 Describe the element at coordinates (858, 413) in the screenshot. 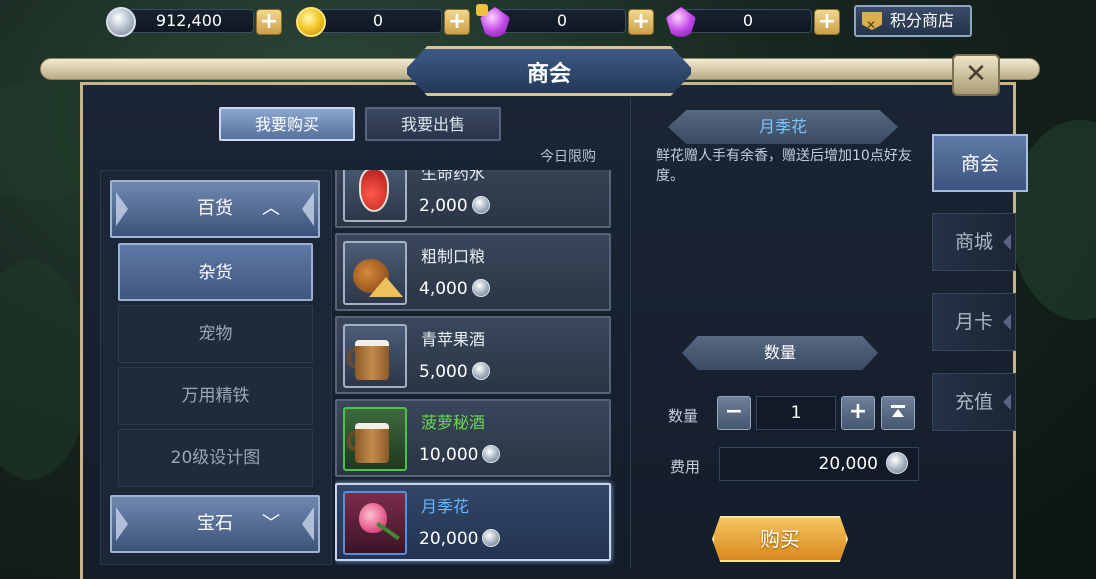

I see `increase-quantity-button: +` at that location.